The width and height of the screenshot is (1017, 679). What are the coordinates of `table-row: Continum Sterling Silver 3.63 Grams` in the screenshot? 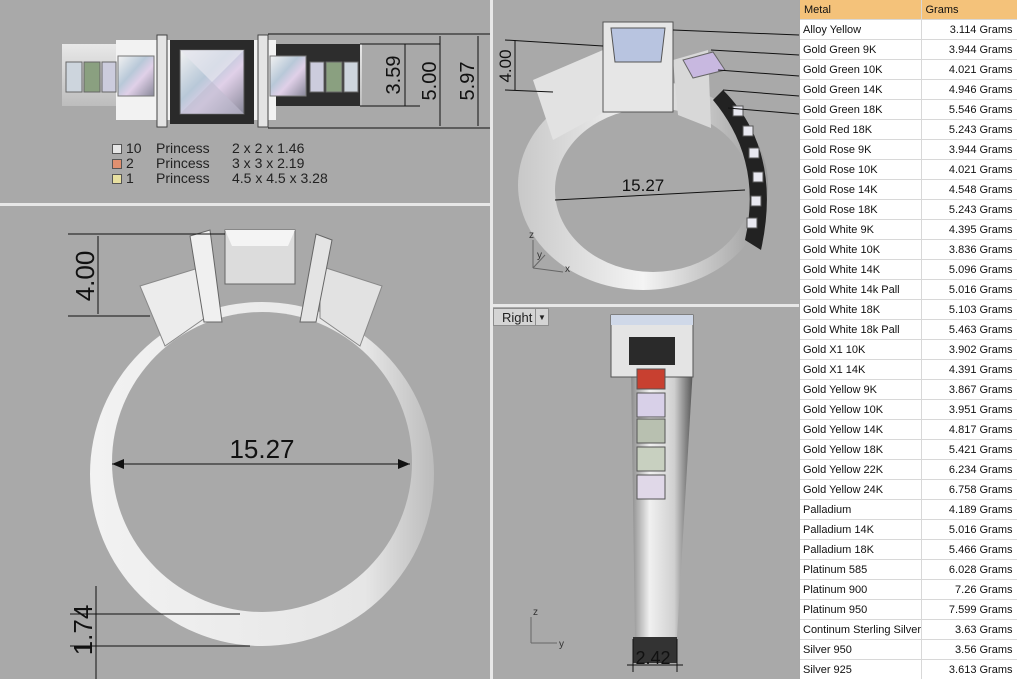 It's located at (908, 629).